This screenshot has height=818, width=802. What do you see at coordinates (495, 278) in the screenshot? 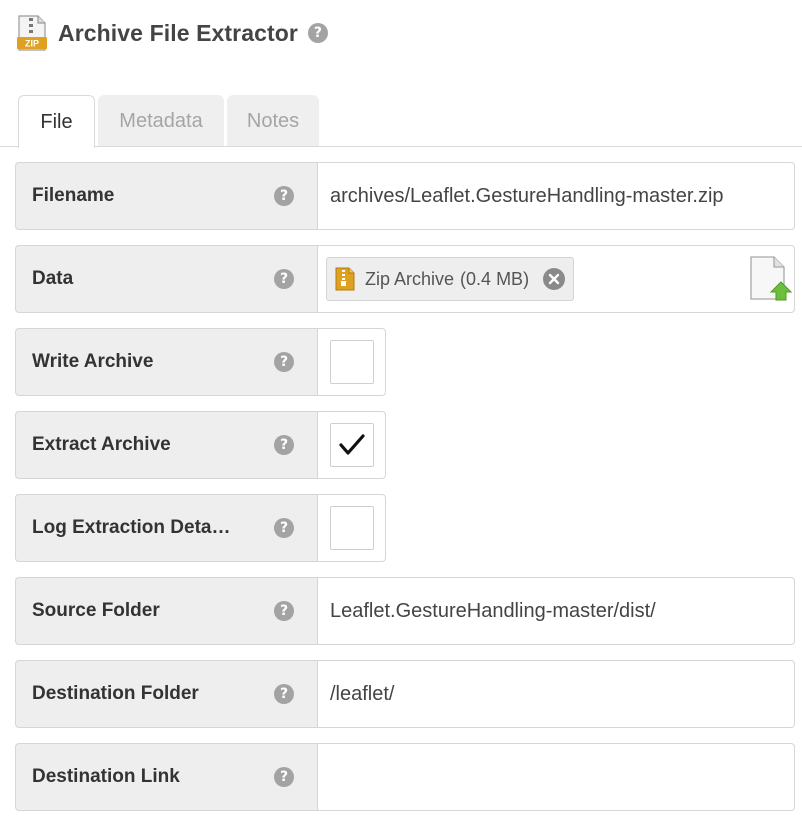
I see `file-size: (0.4 MB)` at bounding box center [495, 278].